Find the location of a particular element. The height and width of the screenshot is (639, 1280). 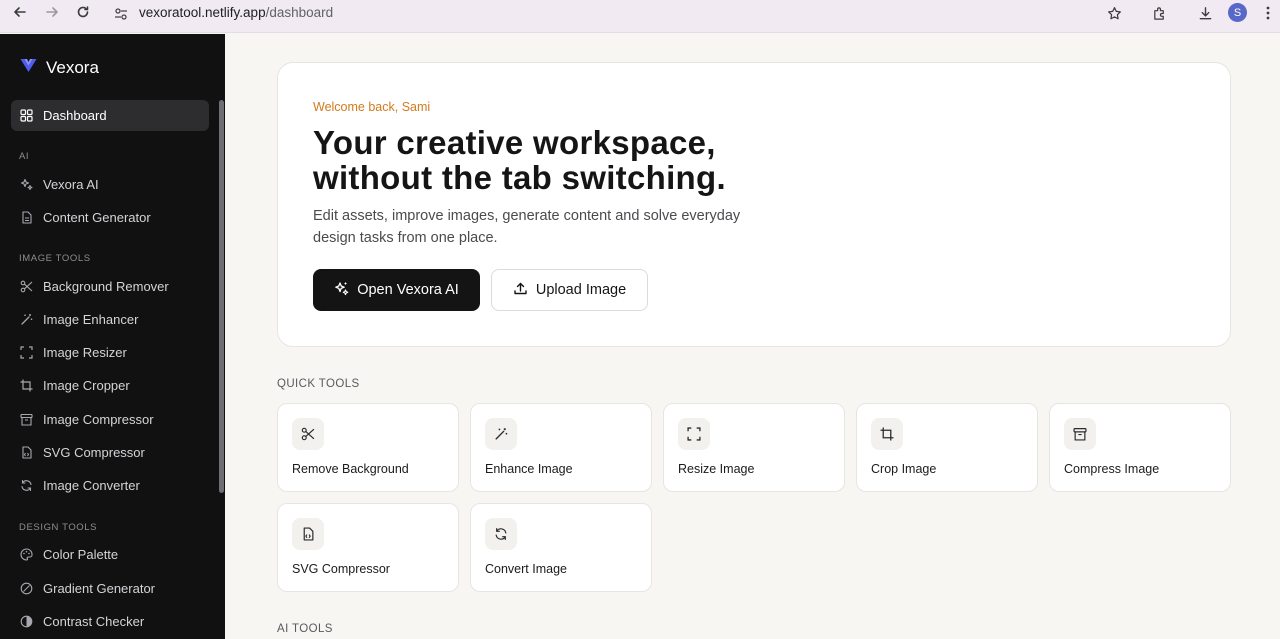

browser-toolbar: vexoratool.netlify.app/dashboard S is located at coordinates (640, 16).